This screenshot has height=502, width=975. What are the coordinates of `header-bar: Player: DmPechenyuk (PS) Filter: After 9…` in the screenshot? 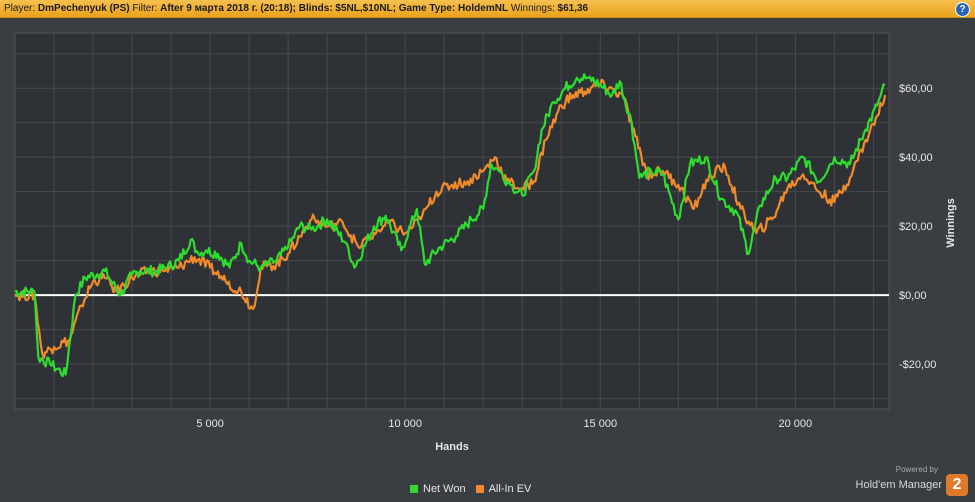 It's located at (487, 9).